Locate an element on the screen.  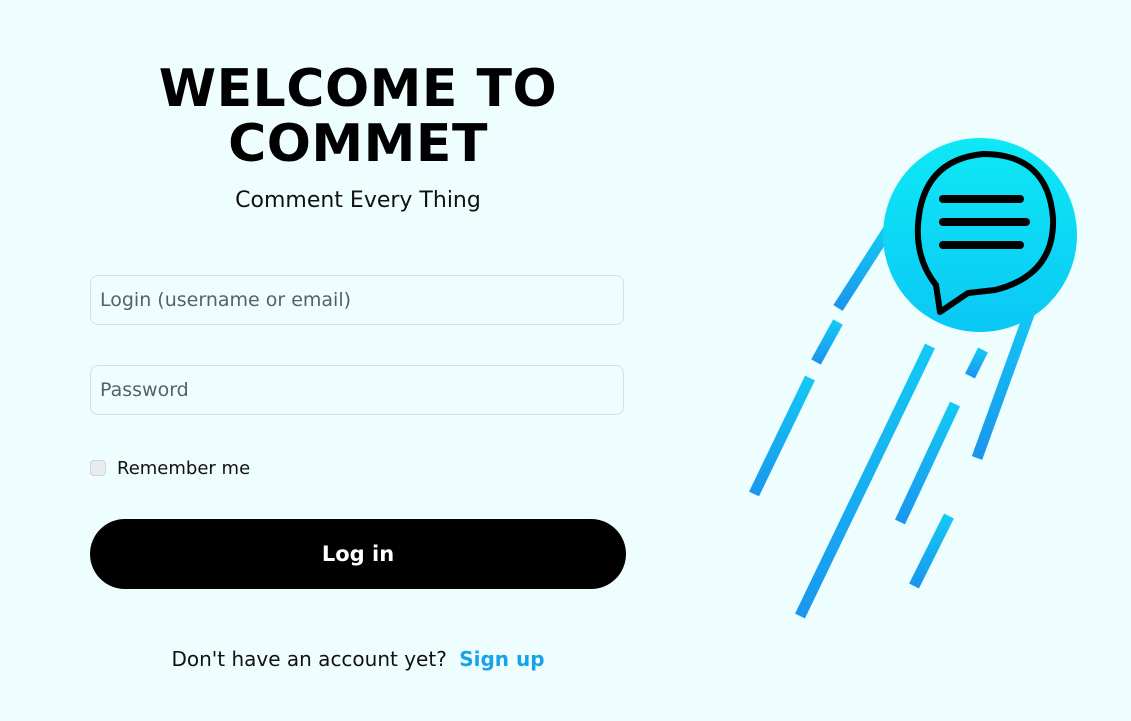
login-button: Log in is located at coordinates (358, 554).